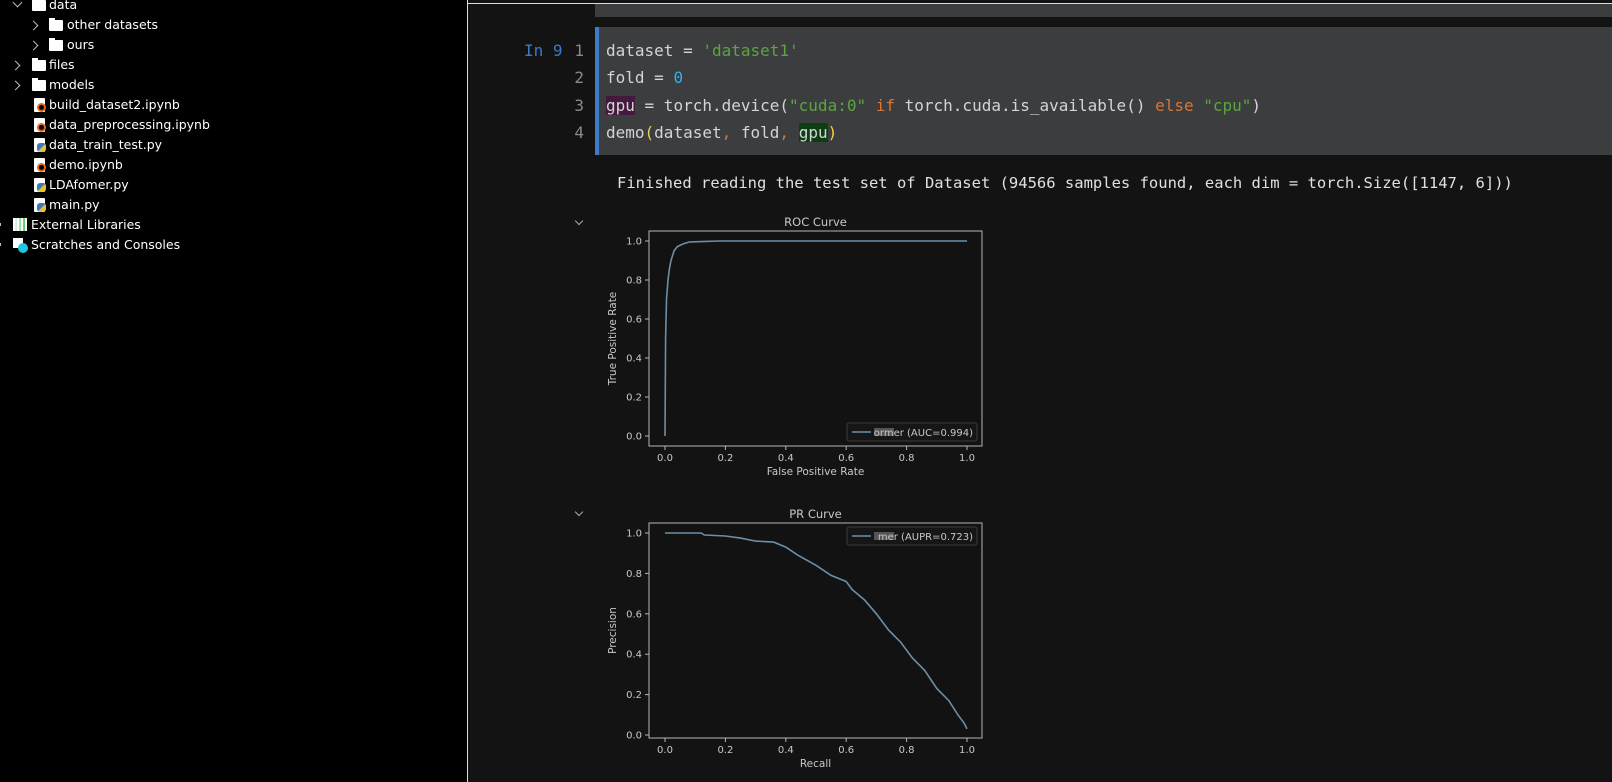 The image size is (1612, 782). I want to click on paren: (, so click(649, 132).